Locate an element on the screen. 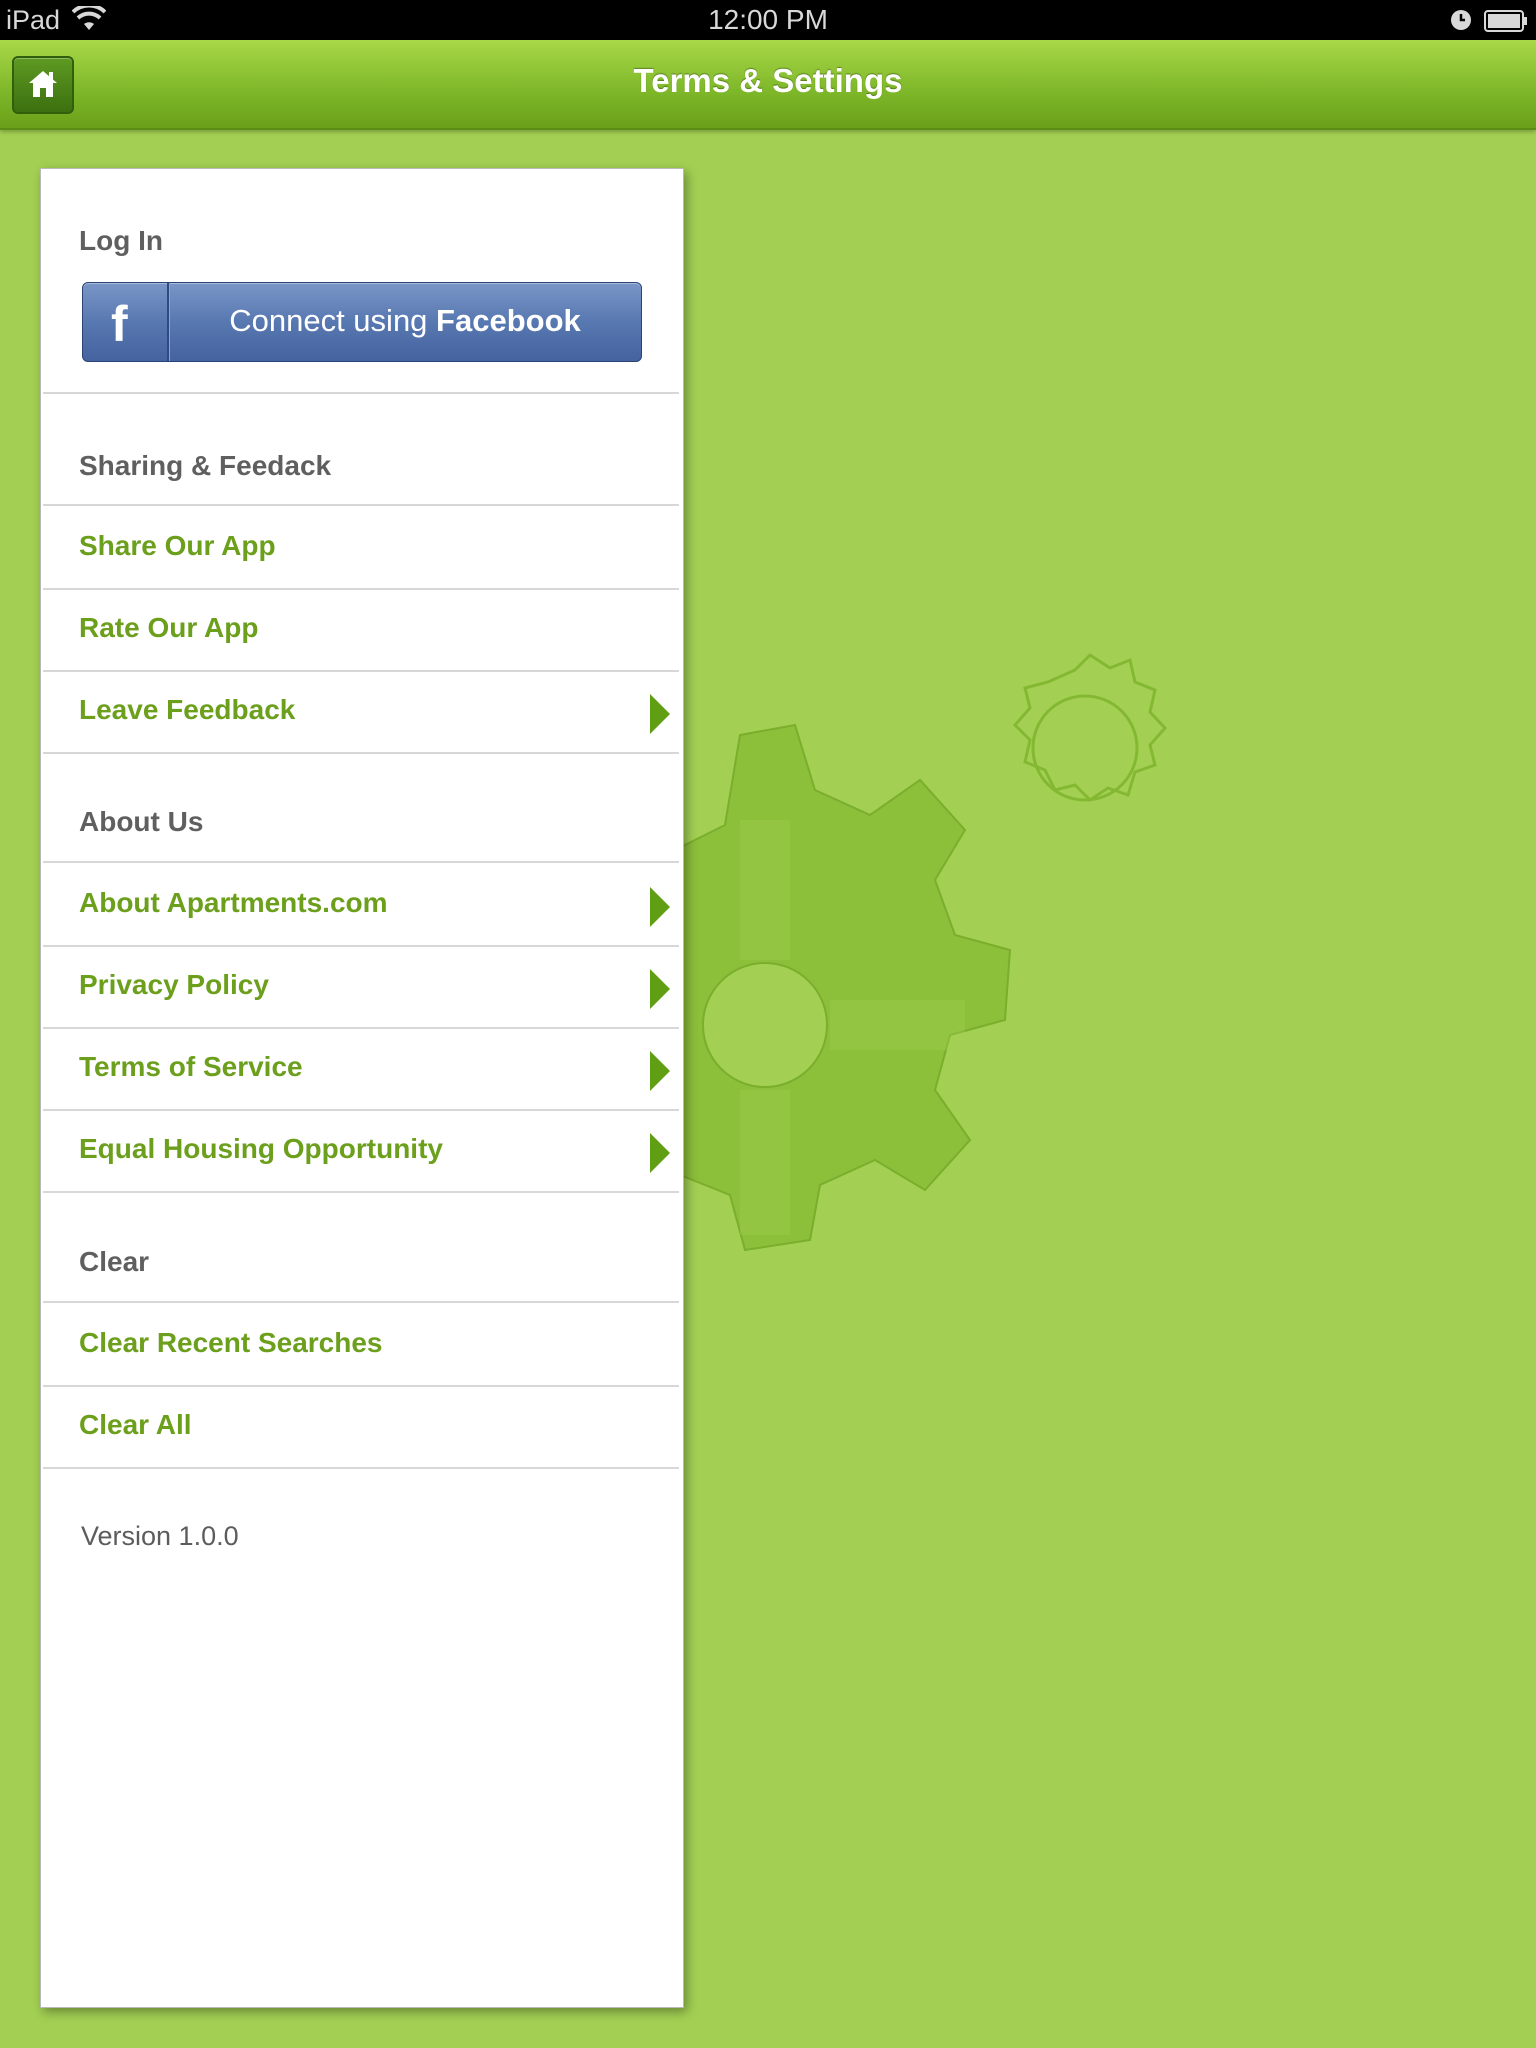 The height and width of the screenshot is (2048, 1536). version-label: Version 1.0.0 is located at coordinates (160, 1536).